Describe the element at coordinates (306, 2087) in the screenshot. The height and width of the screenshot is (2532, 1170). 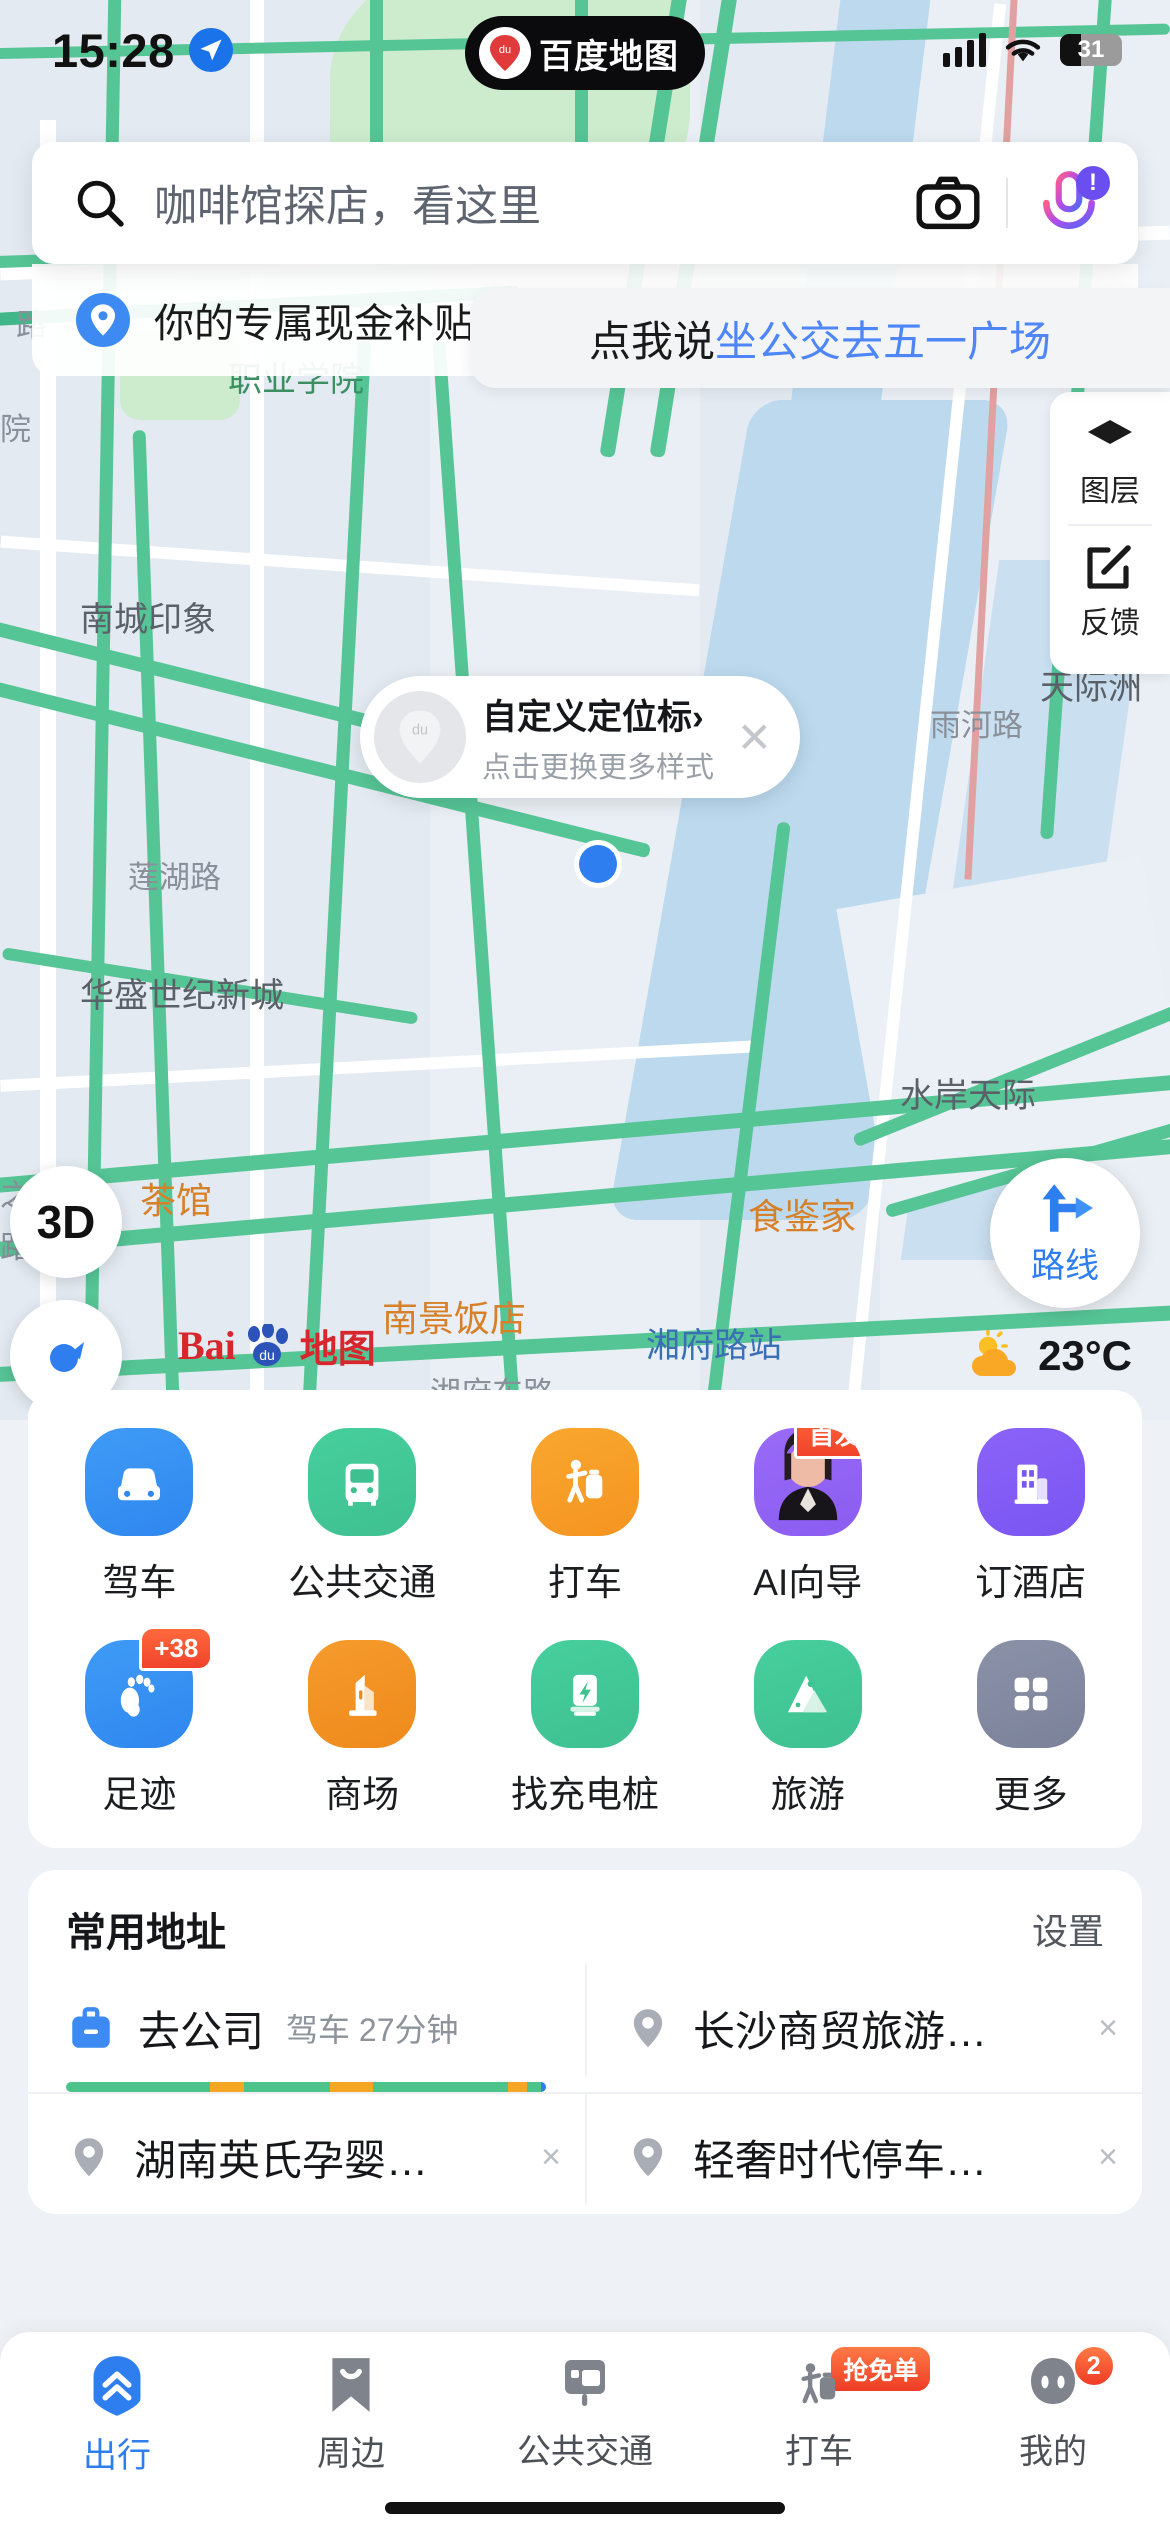
I see `traffic-condition-bar` at that location.